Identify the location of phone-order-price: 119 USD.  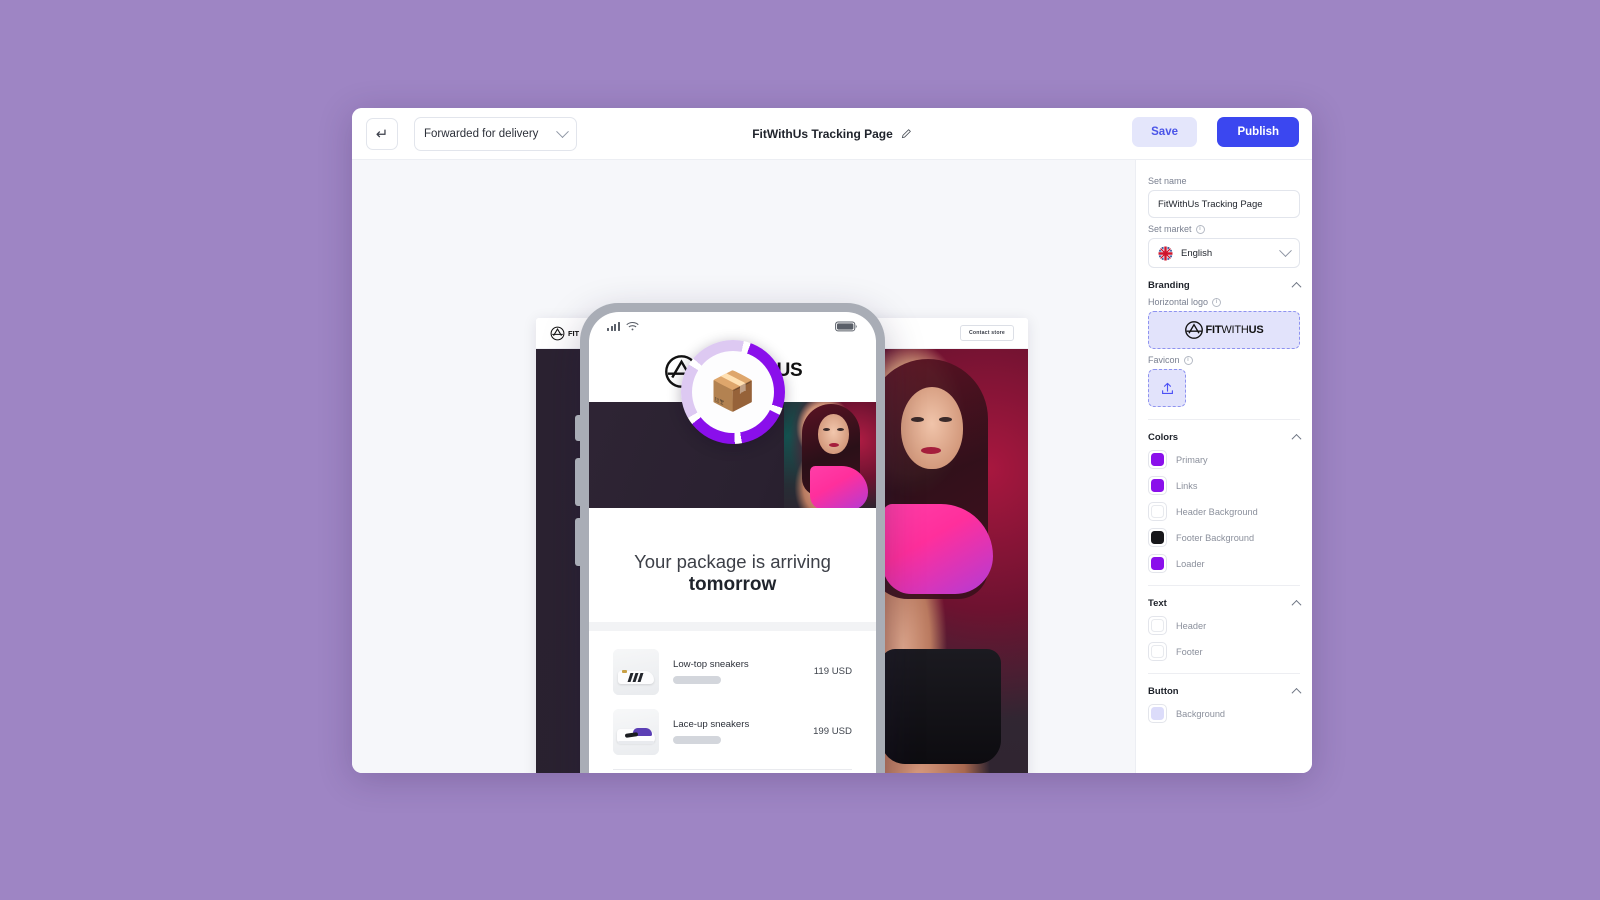
(832, 672).